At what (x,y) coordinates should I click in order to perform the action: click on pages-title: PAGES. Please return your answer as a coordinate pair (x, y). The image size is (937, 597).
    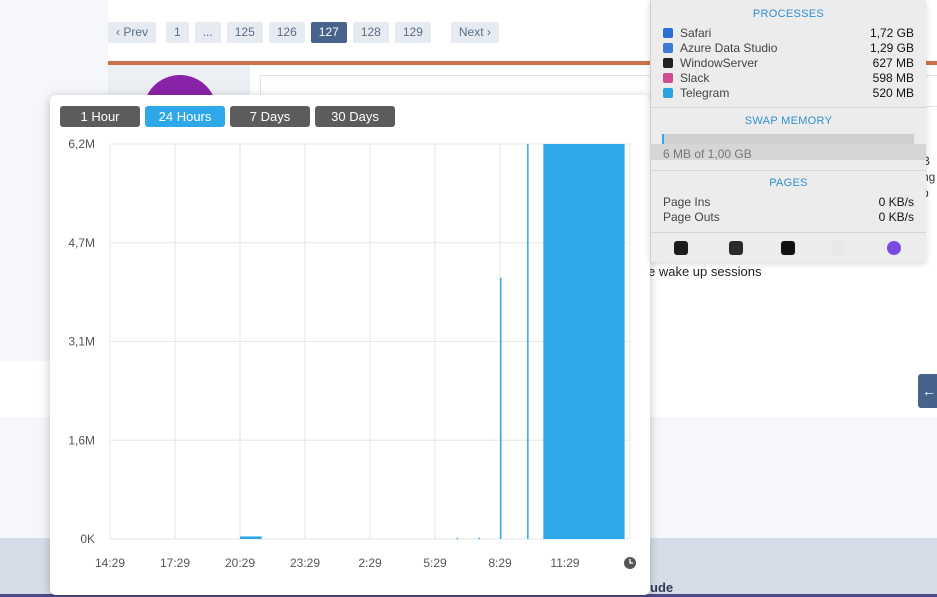
    Looking at the image, I should click on (788, 183).